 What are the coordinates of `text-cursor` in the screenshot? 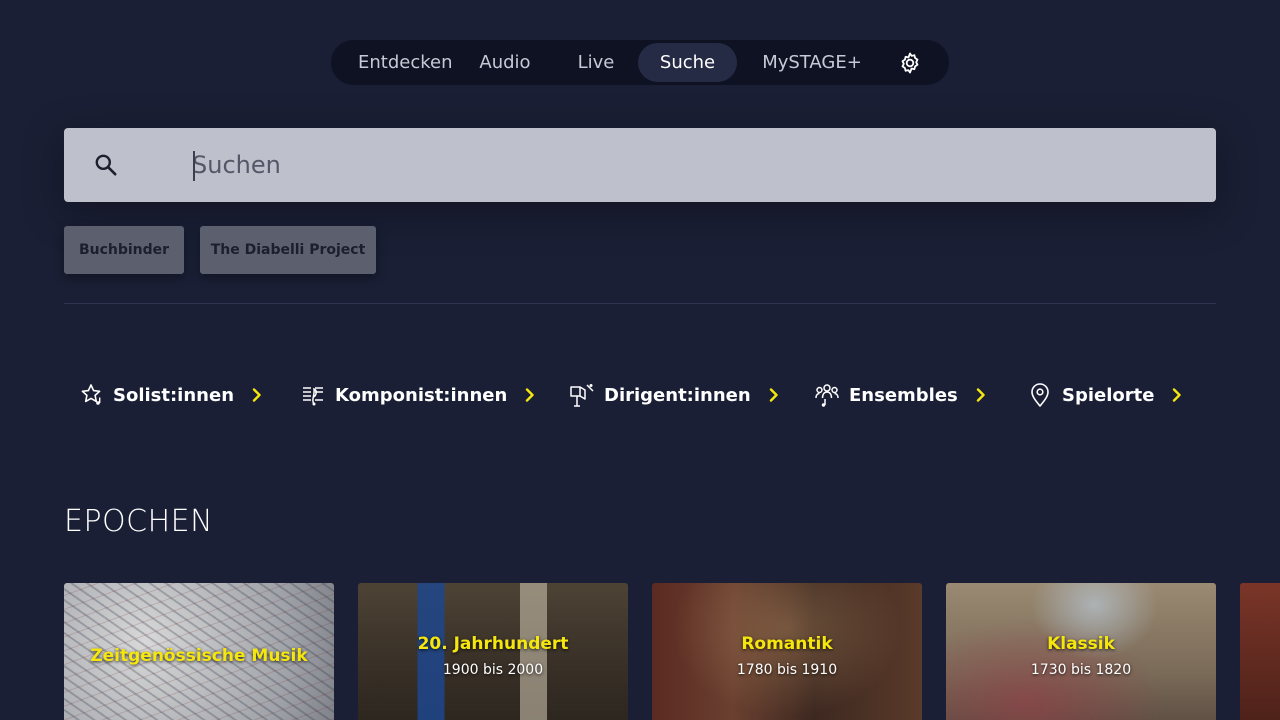 It's located at (194, 166).